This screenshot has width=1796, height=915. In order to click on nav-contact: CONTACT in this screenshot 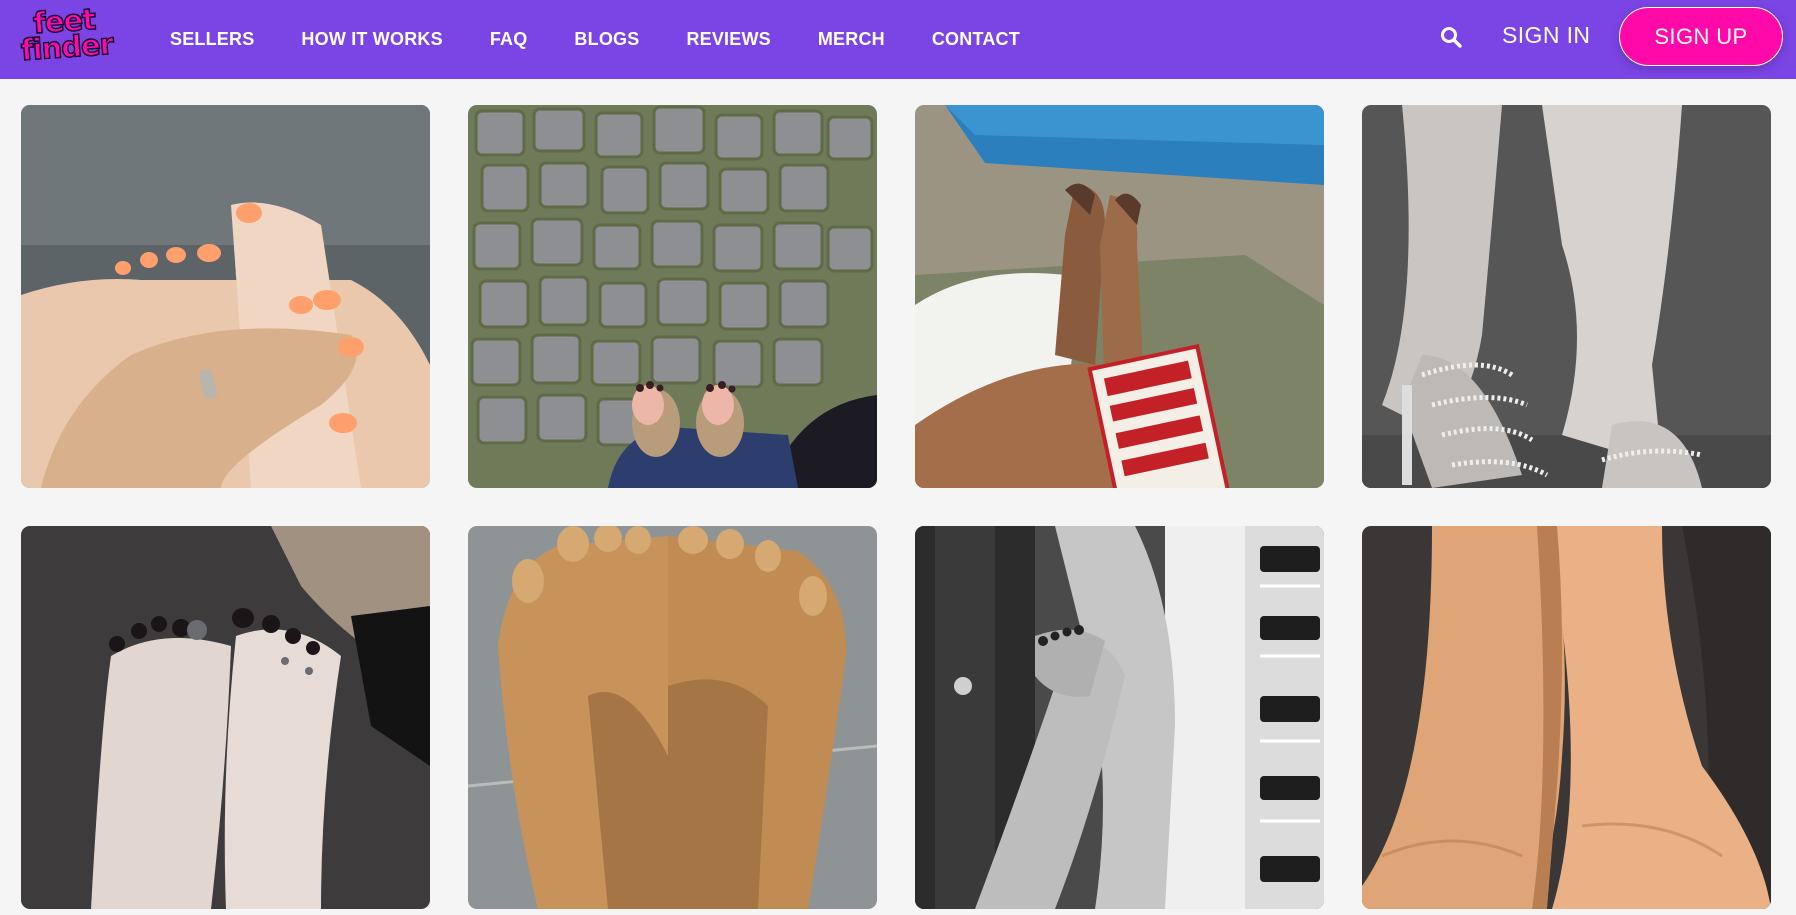, I will do `click(976, 39)`.